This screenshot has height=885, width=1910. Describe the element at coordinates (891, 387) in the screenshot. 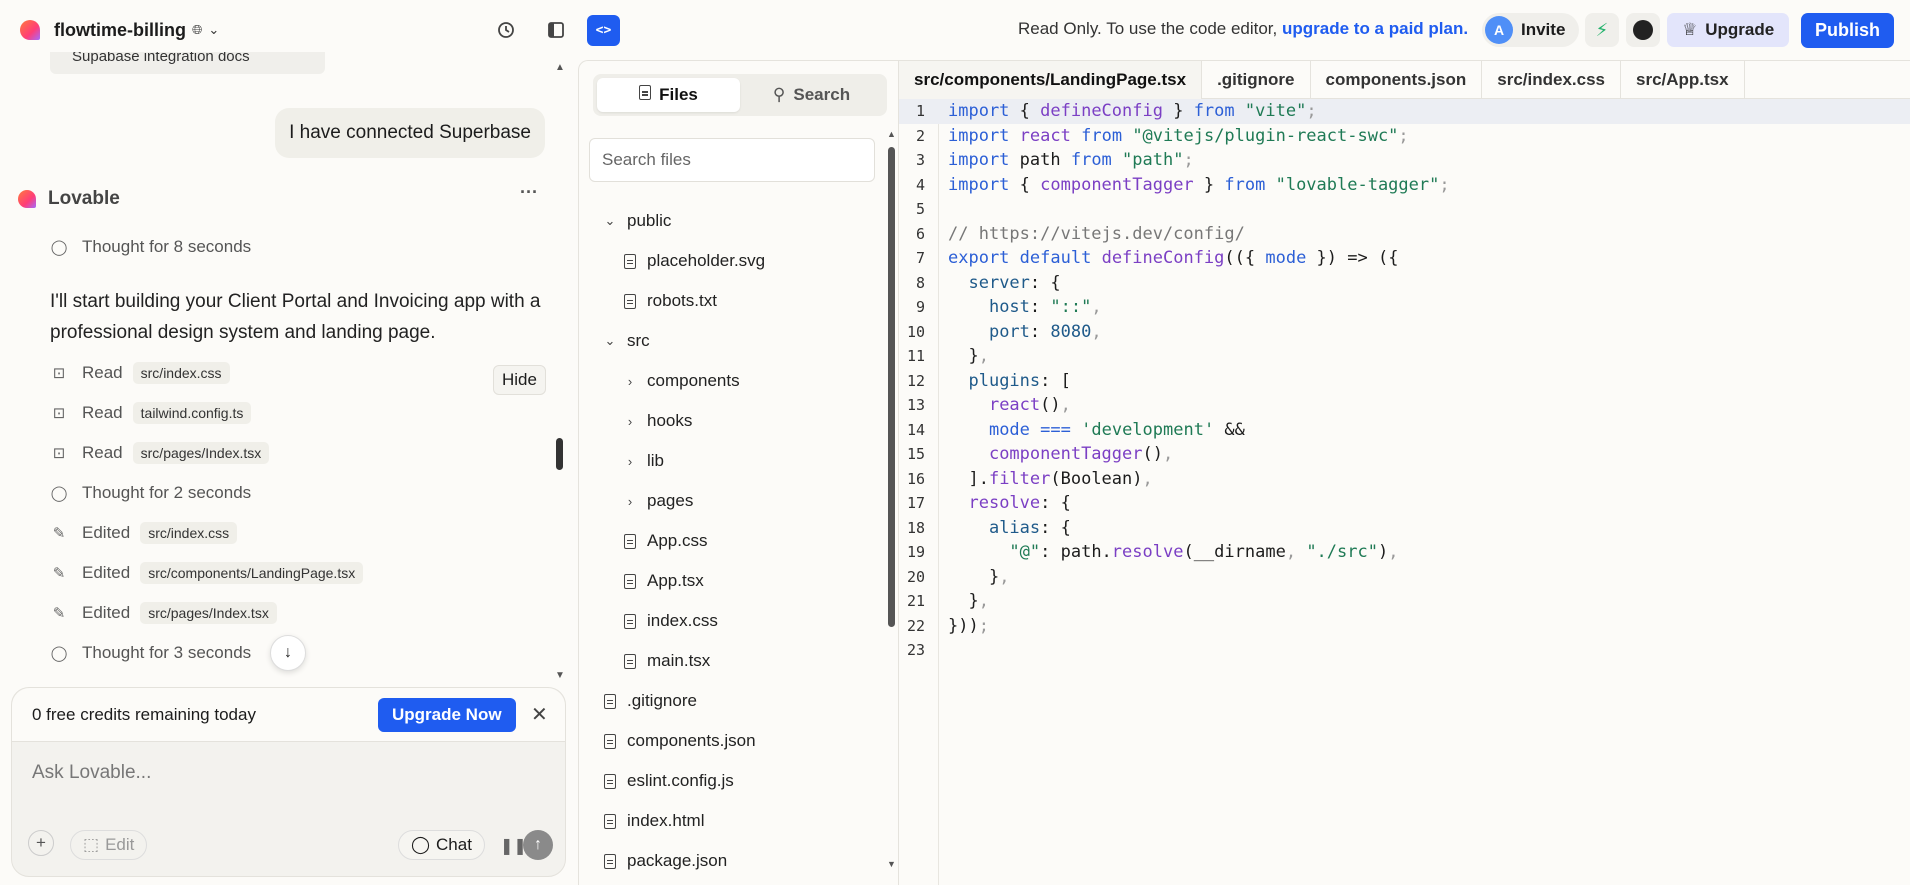

I see `file-tree-scrollbar` at that location.